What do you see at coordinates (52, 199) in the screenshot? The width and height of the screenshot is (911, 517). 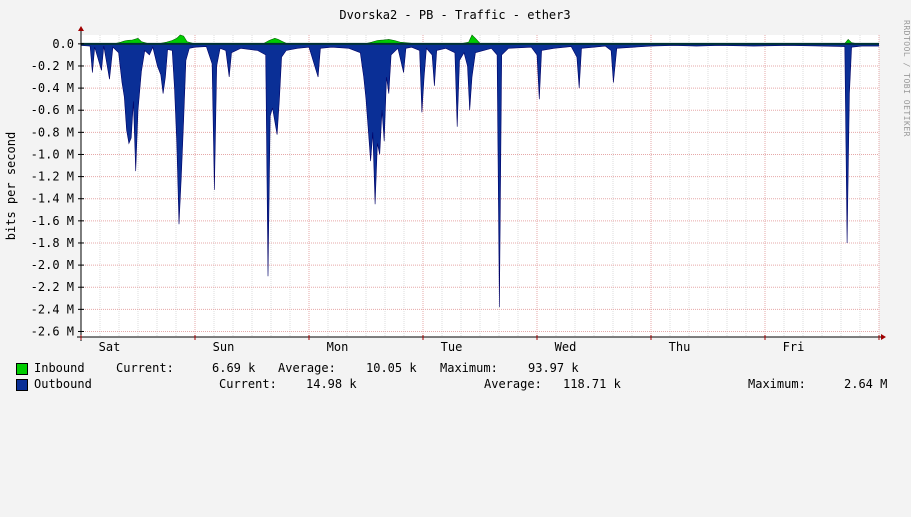 I see `y-tick-label: -1.4 M` at bounding box center [52, 199].